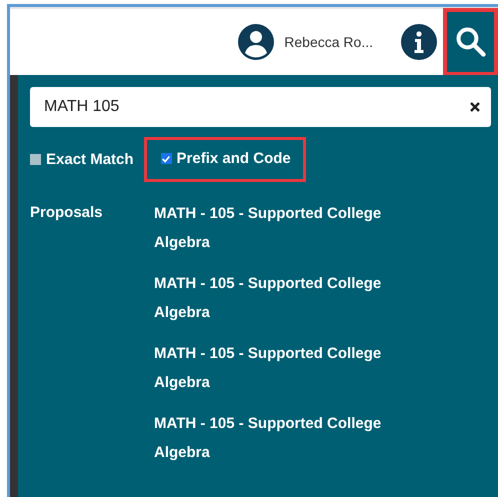  I want to click on user-avatar-icon, so click(256, 42).